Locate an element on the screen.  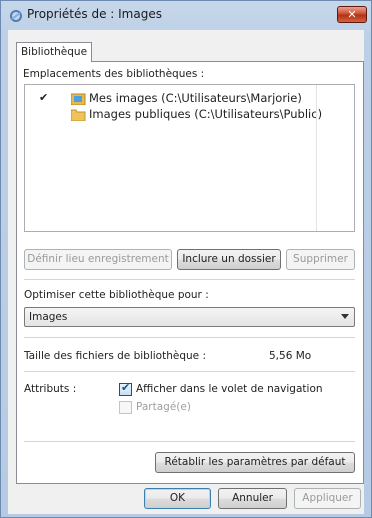
show-in-navigation-label: Afficher dans le volet de navigation is located at coordinates (229, 389).